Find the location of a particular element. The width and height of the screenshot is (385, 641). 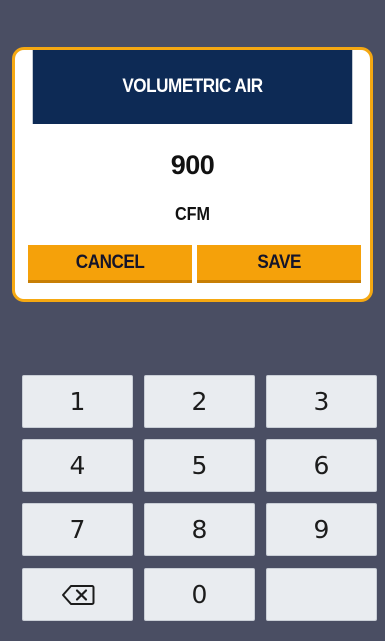

save-button-label: SAVE is located at coordinates (279, 262).